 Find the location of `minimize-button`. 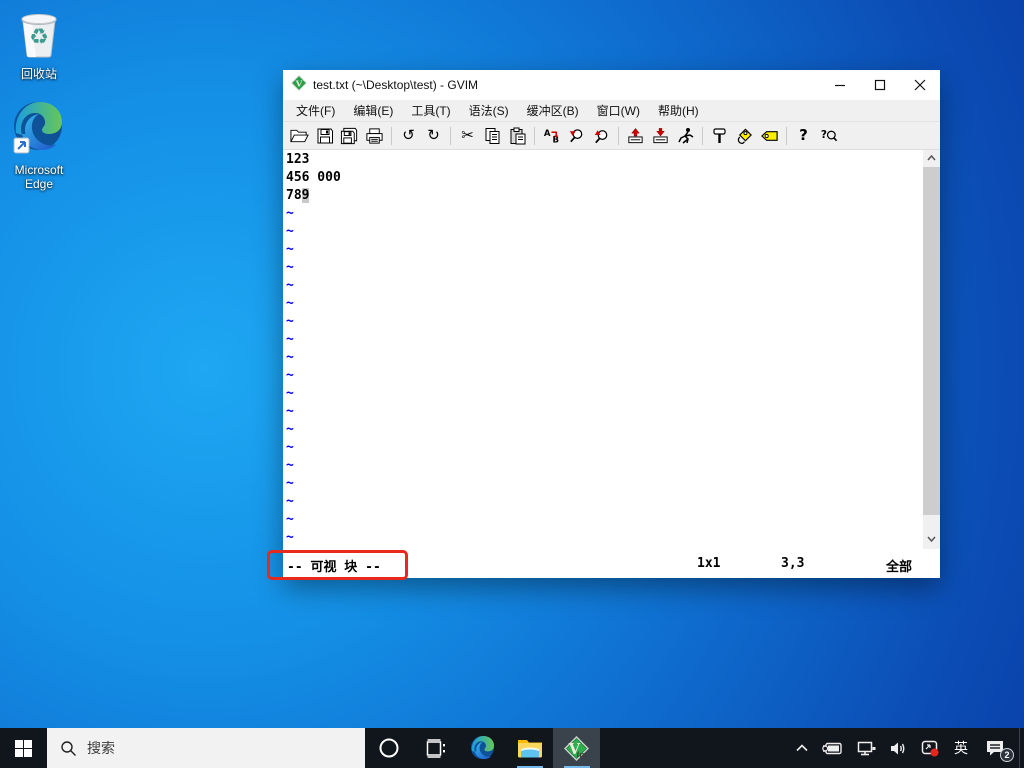

minimize-button is located at coordinates (840, 85).